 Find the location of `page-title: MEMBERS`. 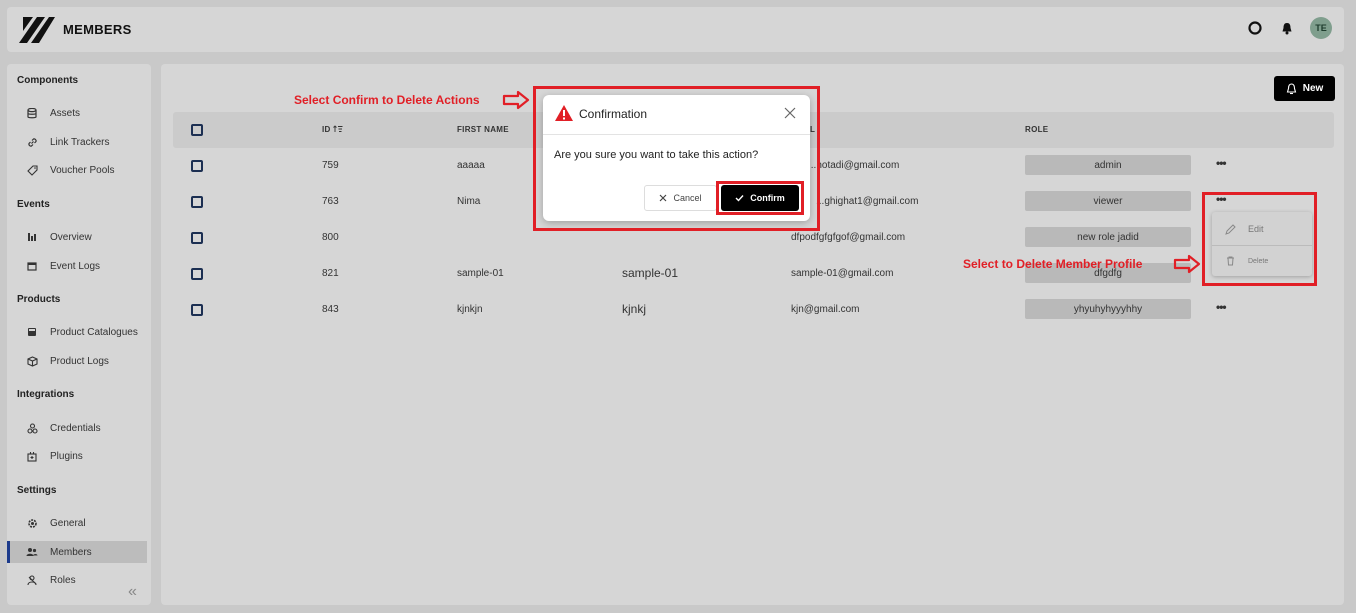

page-title: MEMBERS is located at coordinates (97, 29).